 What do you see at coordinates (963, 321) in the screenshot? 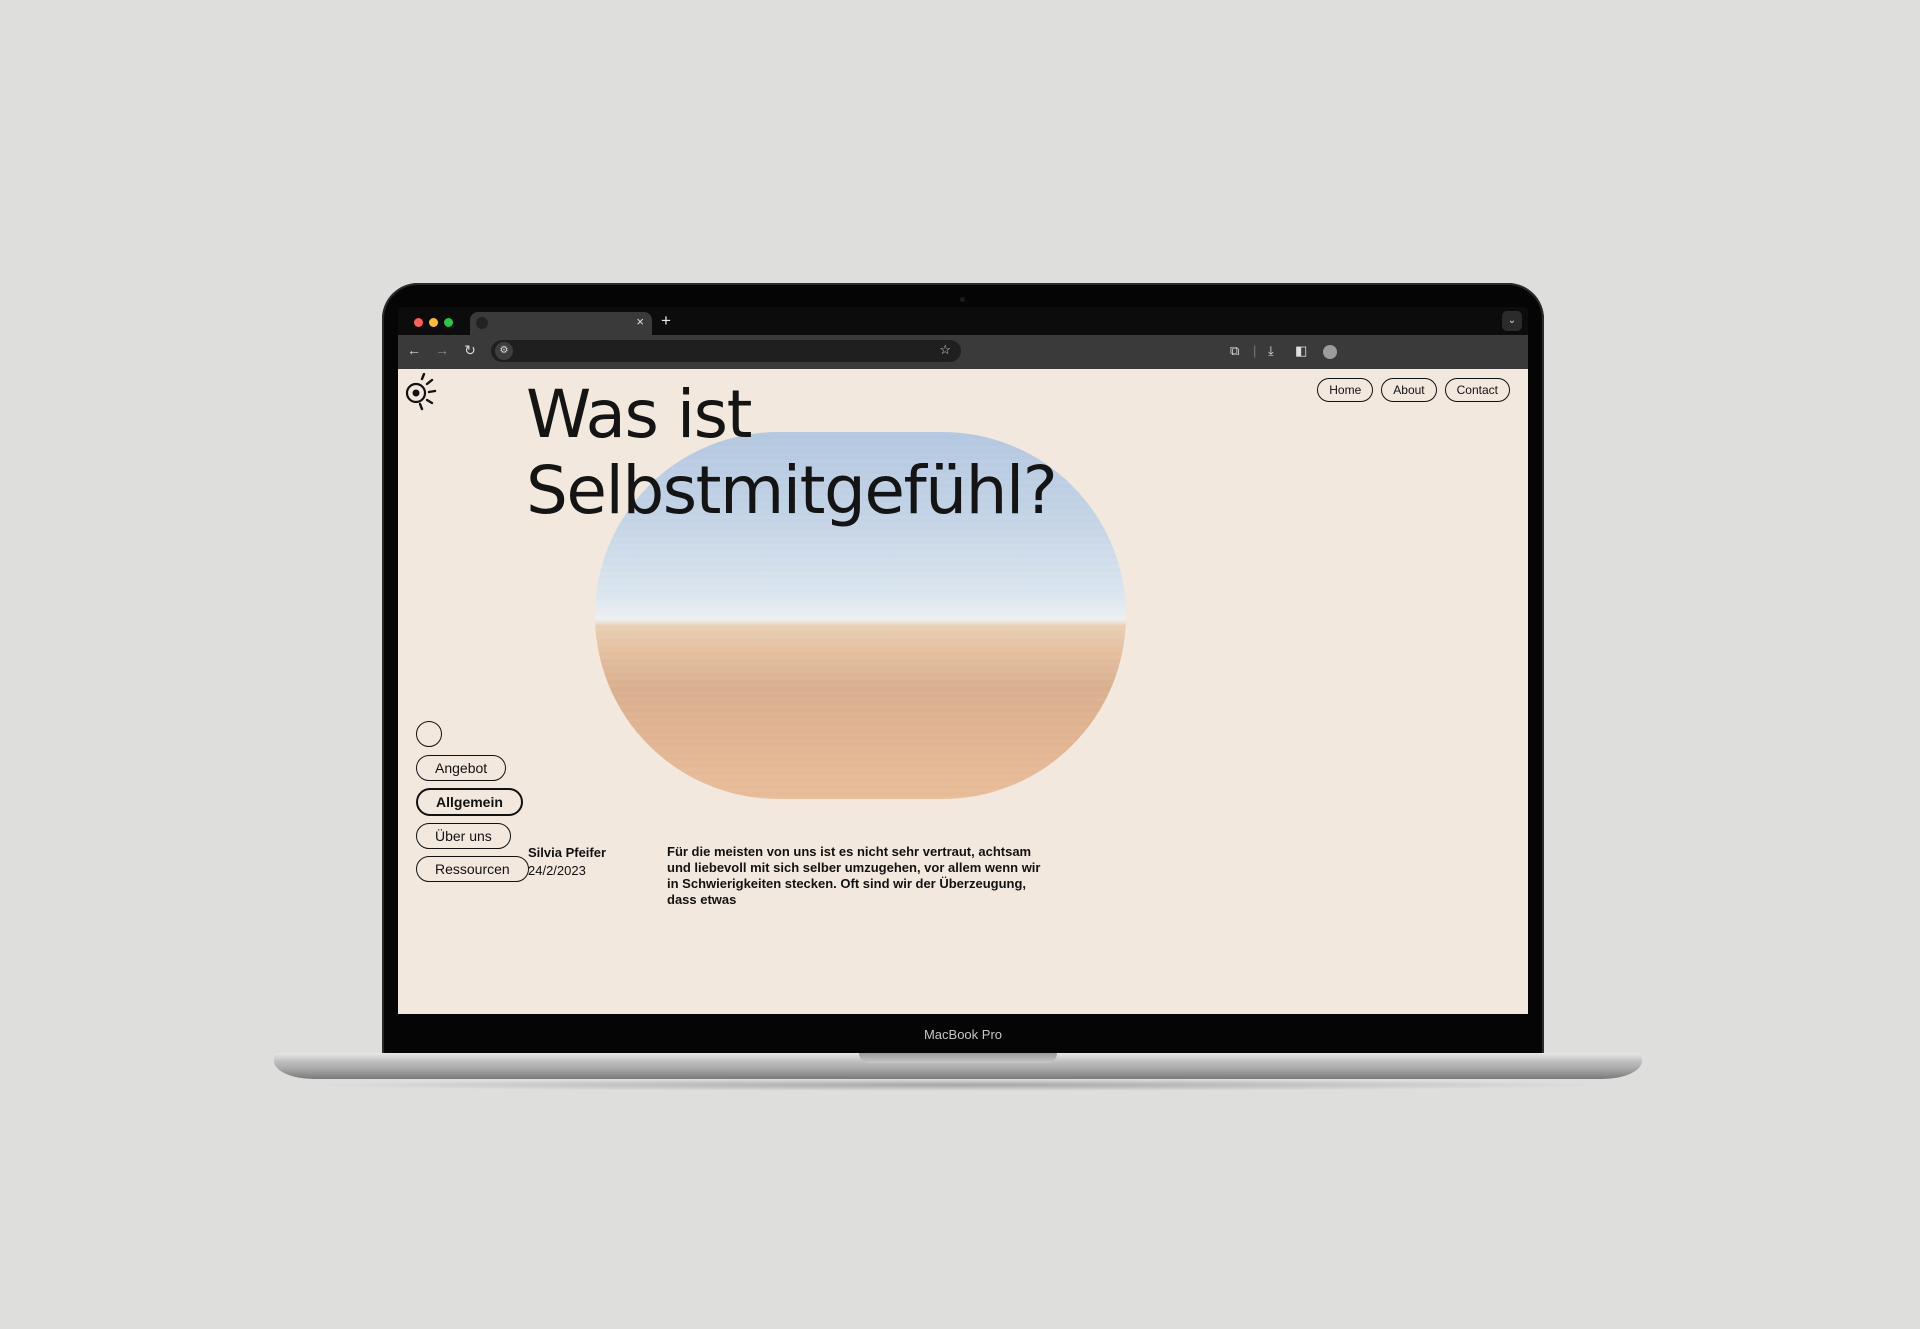
I see `browser-tab-bar: × + ⌄` at bounding box center [963, 321].